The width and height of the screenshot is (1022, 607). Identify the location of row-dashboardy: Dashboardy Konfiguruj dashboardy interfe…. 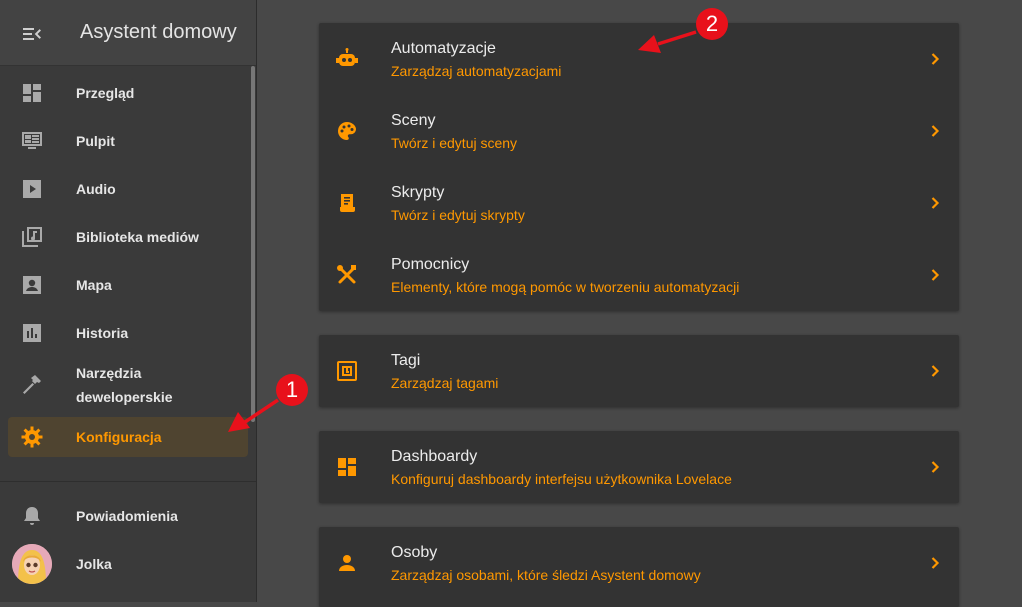
(639, 467).